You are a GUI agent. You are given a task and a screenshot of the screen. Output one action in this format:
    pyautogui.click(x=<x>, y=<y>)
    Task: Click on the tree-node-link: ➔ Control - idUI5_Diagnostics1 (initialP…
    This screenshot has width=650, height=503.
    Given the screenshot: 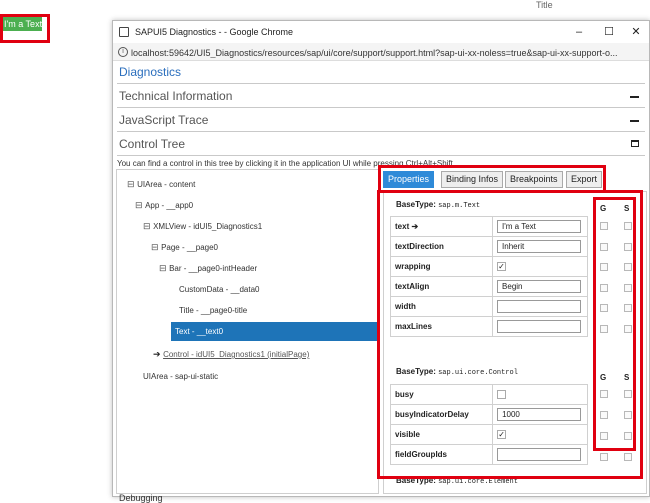 What is the action you would take?
    pyautogui.click(x=231, y=354)
    